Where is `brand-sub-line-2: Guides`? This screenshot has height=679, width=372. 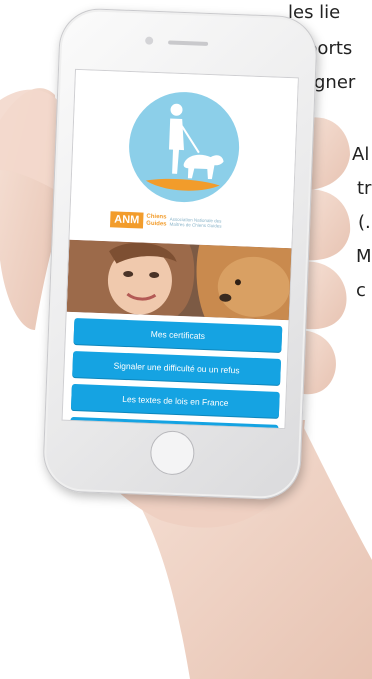 brand-sub-line-2: Guides is located at coordinates (156, 224).